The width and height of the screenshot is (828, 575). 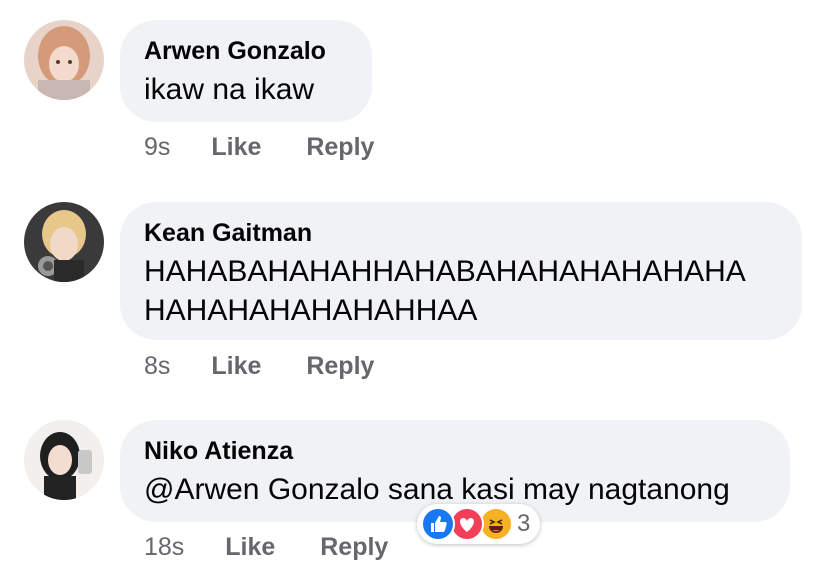 I want to click on reaction-icons, so click(x=467, y=524).